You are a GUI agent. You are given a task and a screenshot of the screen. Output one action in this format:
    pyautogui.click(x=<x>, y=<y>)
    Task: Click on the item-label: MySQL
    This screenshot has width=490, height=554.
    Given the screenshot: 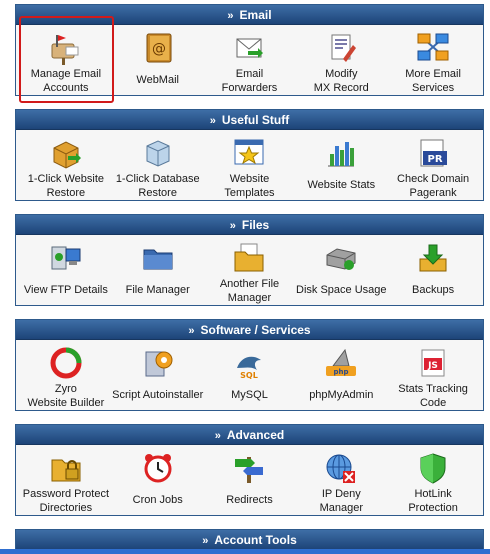 What is the action you would take?
    pyautogui.click(x=249, y=395)
    